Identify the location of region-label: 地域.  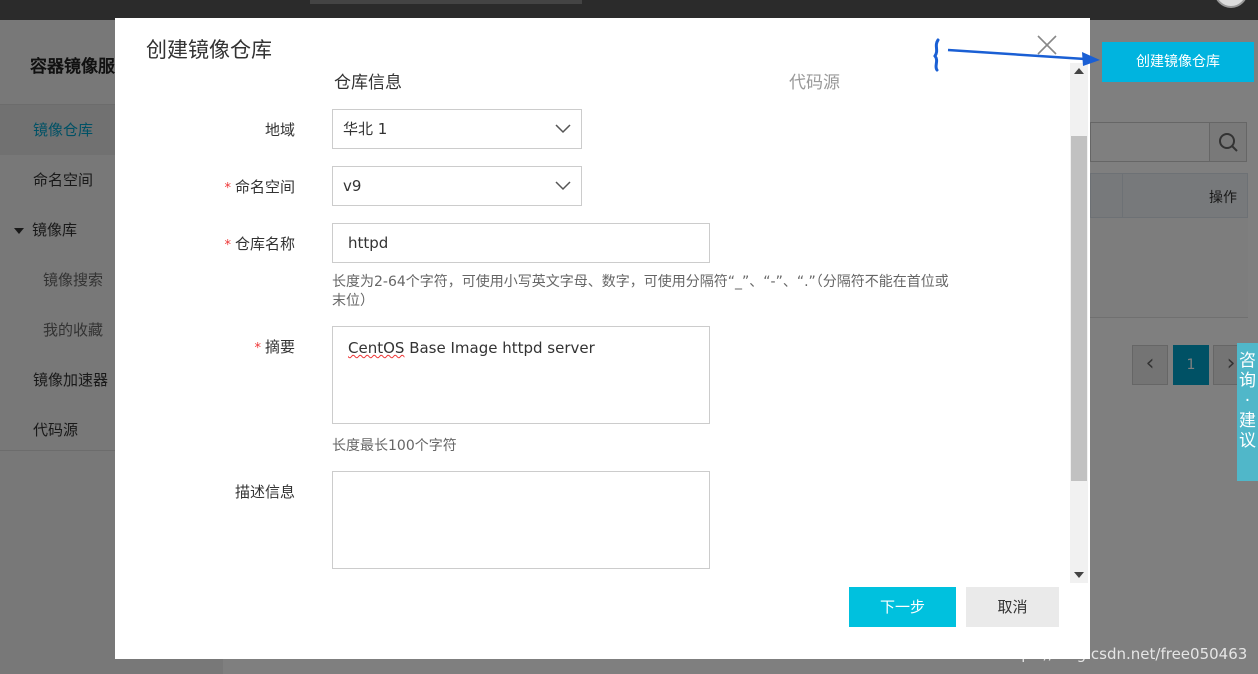
(205, 129).